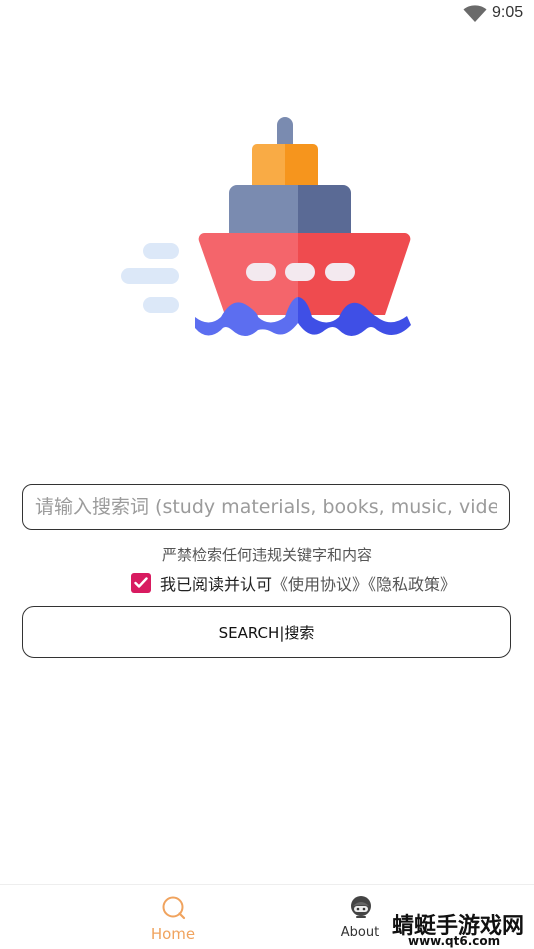 This screenshot has width=534, height=949. Describe the element at coordinates (454, 941) in the screenshot. I see `watermark-url: www.qt6.com` at that location.